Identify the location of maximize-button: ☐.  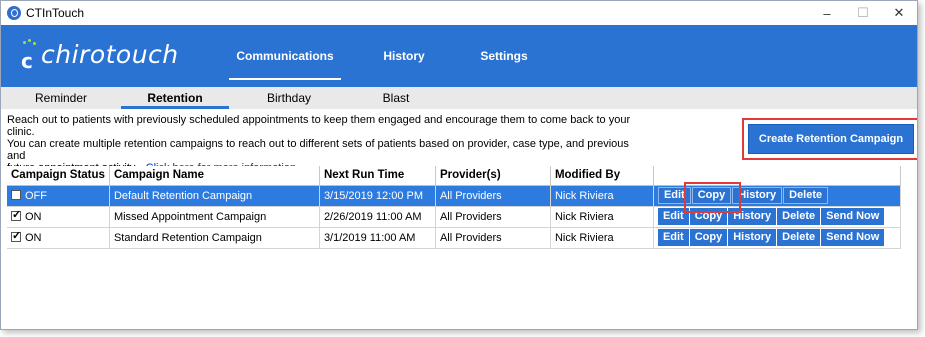
(863, 13).